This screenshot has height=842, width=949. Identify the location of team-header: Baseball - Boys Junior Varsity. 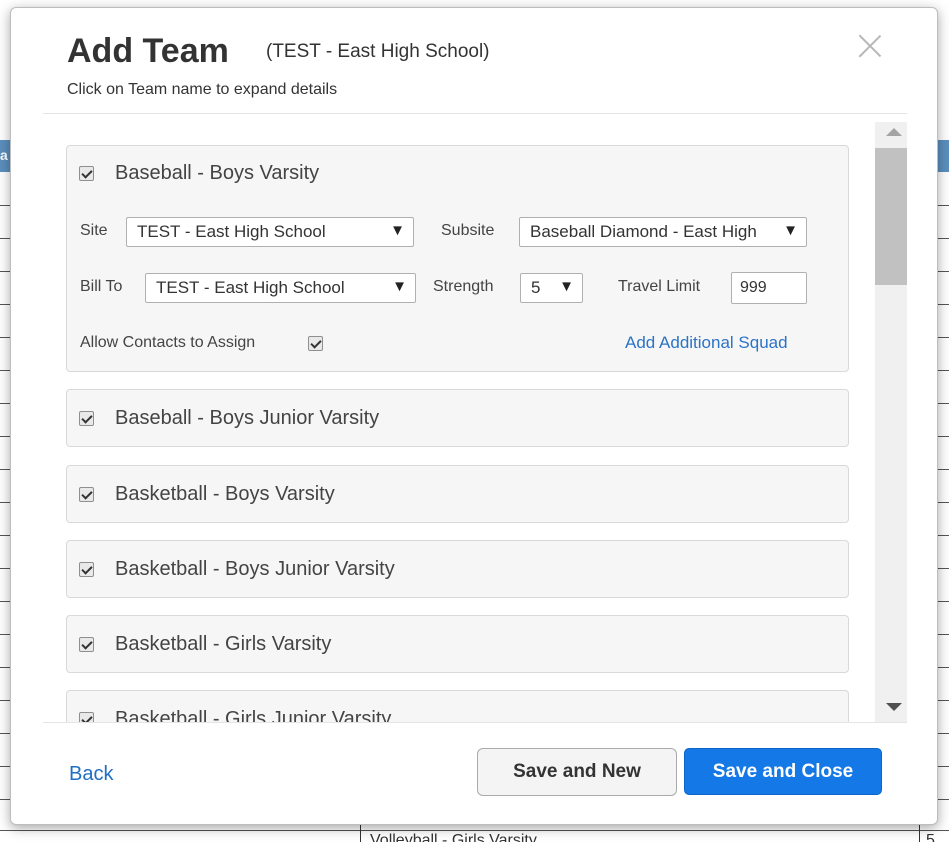
(229, 418).